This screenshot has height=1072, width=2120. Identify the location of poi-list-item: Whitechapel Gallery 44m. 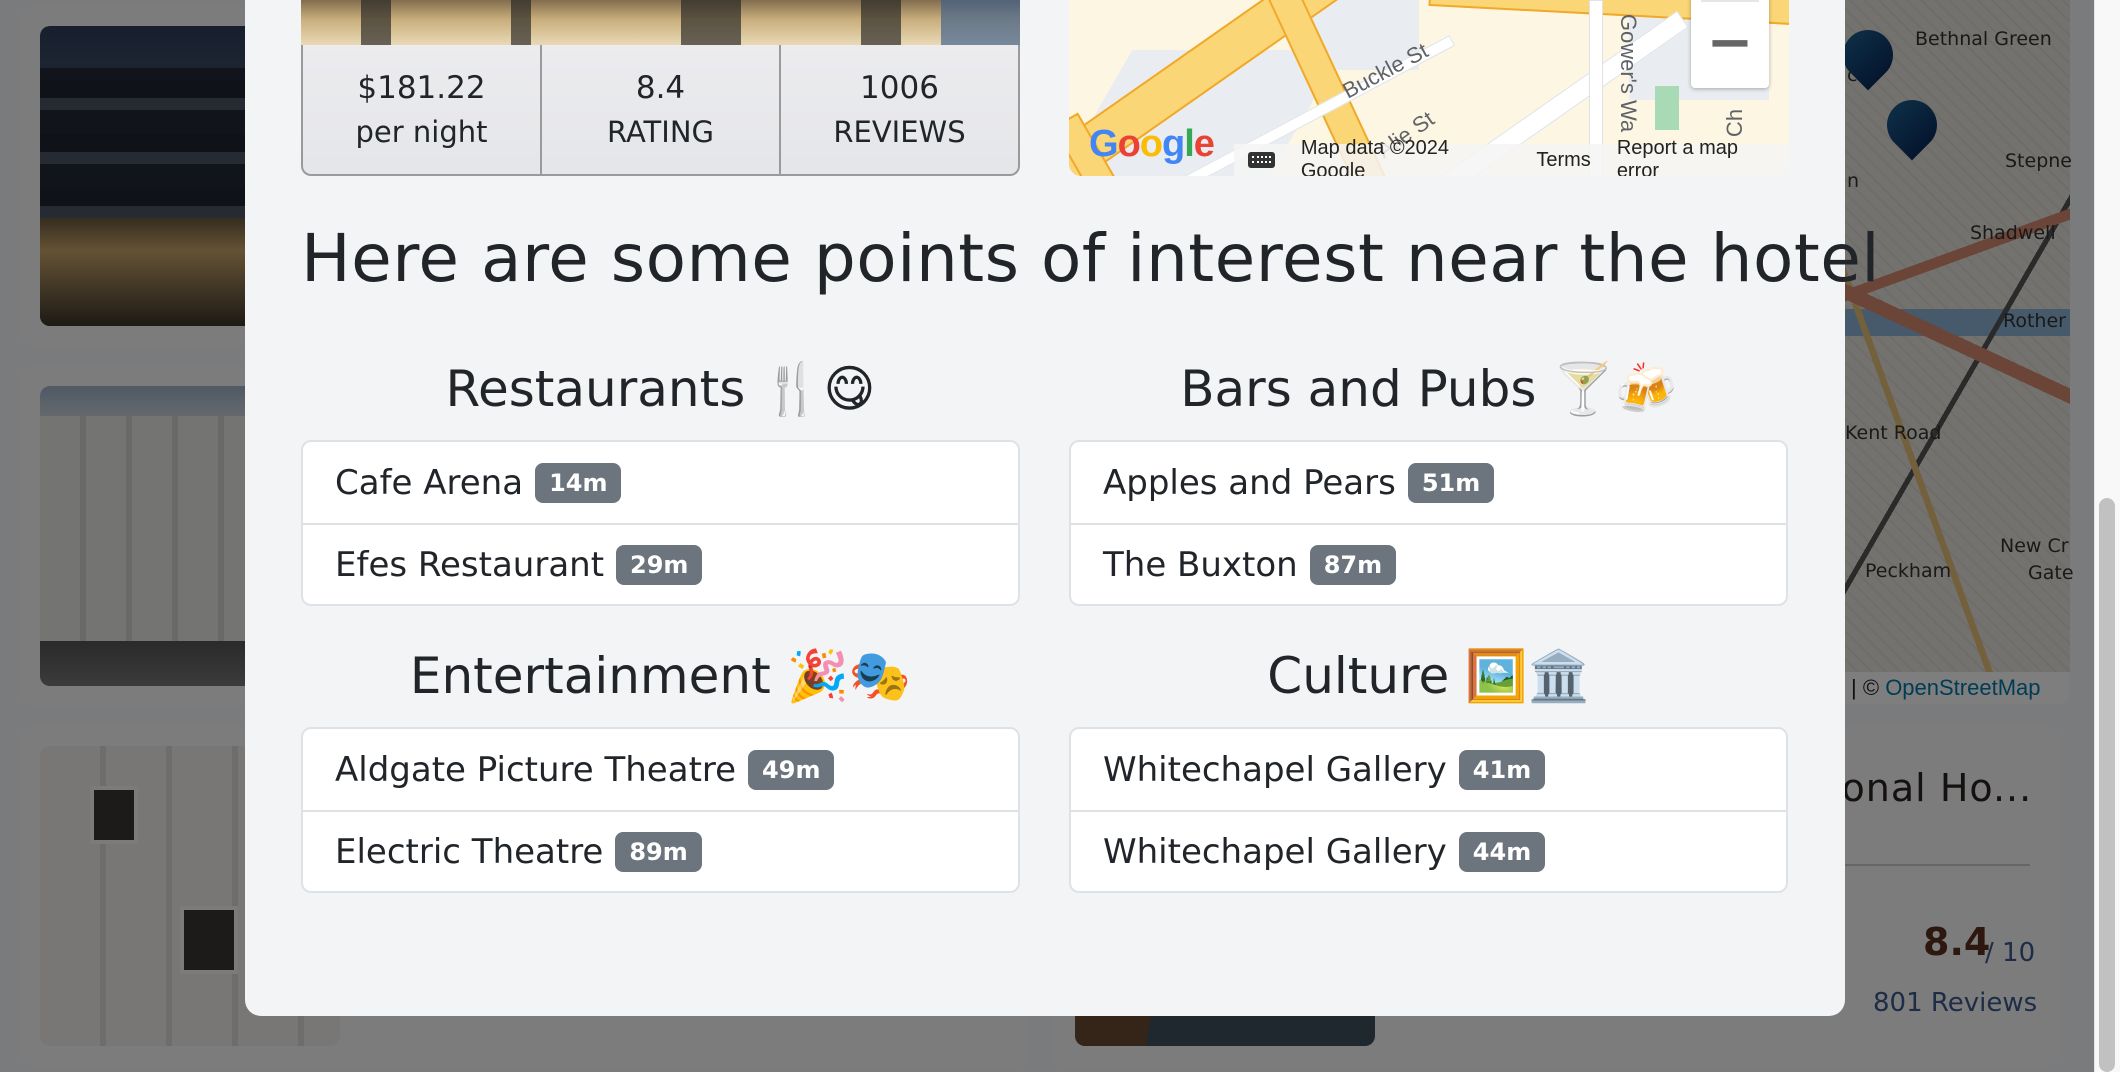
(1428, 850).